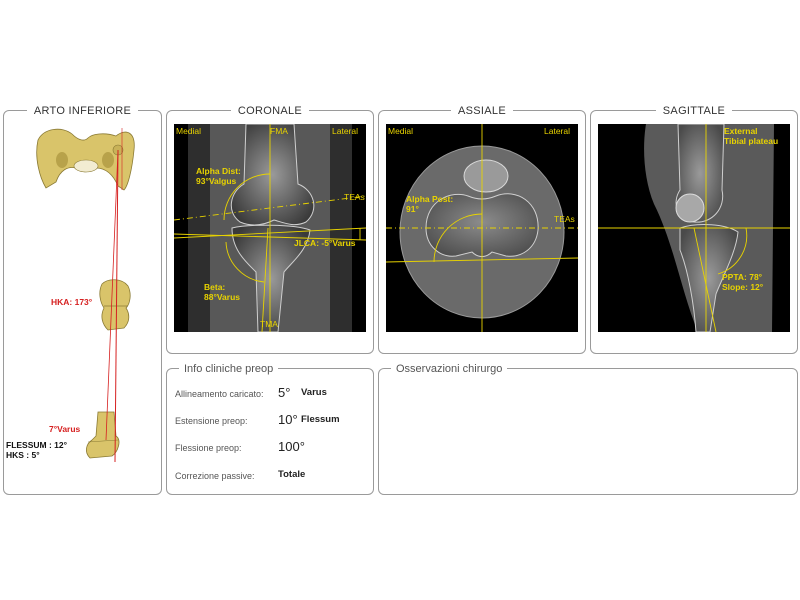 The width and height of the screenshot is (800, 600). Describe the element at coordinates (314, 392) in the screenshot. I see `clinical-row-desc: Varus` at that location.